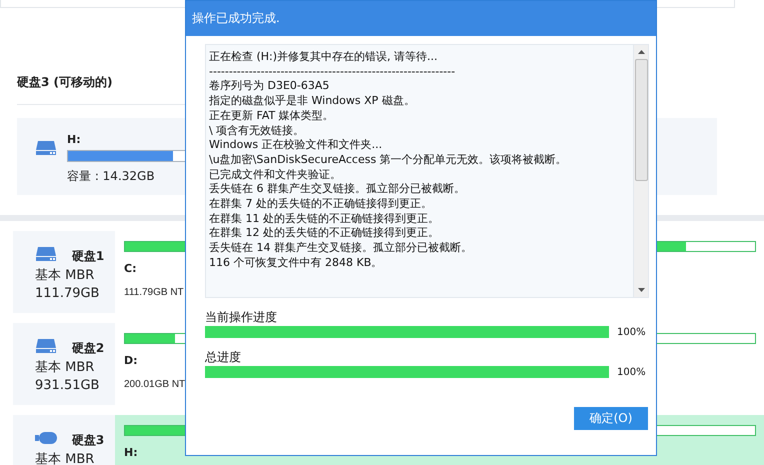 The width and height of the screenshot is (764, 465). What do you see at coordinates (241, 317) in the screenshot?
I see `progress-label: 当前操作进度` at bounding box center [241, 317].